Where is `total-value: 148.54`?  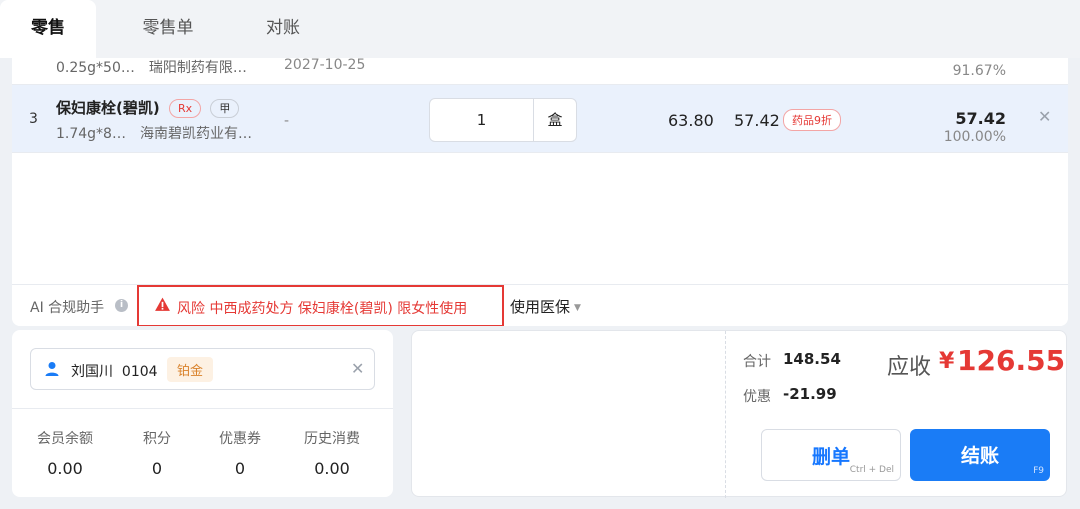 total-value: 148.54 is located at coordinates (812, 359).